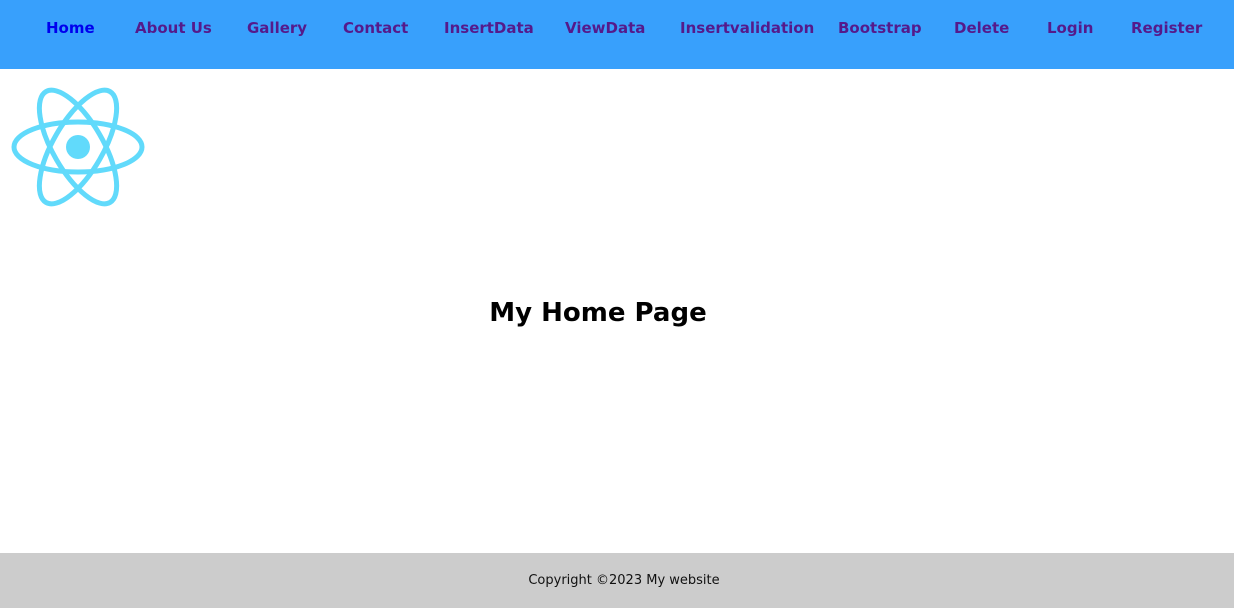 Image resolution: width=1234 pixels, height=608 pixels. What do you see at coordinates (981, 28) in the screenshot?
I see `nav-delete-link: Delete` at bounding box center [981, 28].